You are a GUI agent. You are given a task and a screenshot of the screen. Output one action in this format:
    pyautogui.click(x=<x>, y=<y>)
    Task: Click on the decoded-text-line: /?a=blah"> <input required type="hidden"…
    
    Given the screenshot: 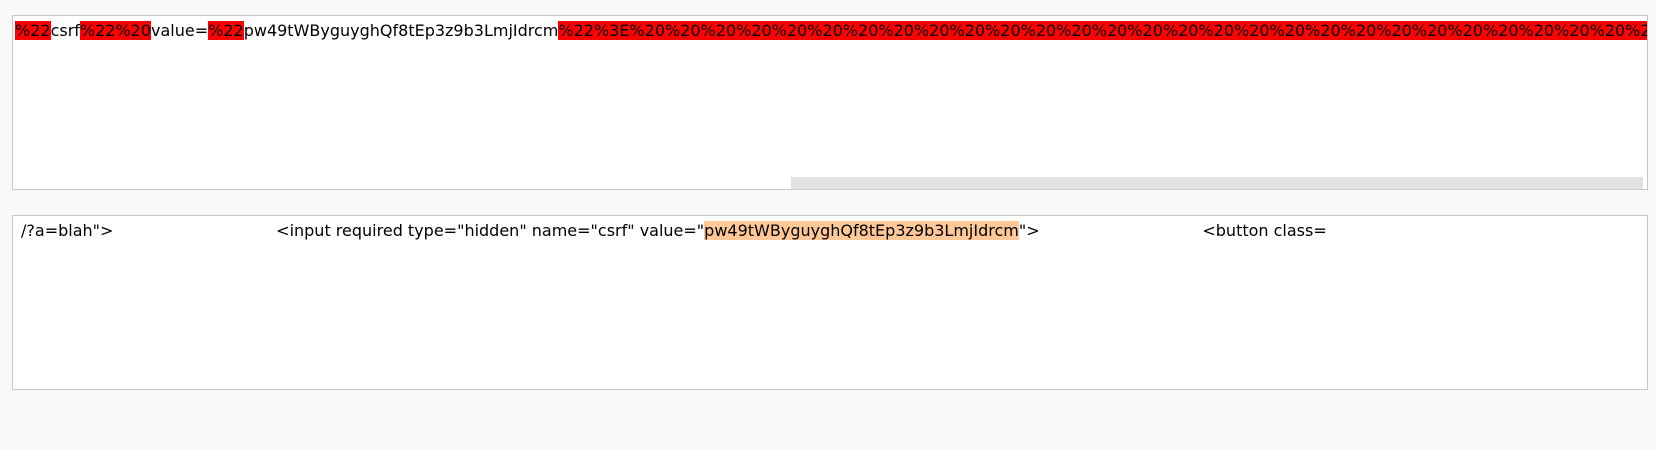 What is the action you would take?
    pyautogui.click(x=674, y=231)
    